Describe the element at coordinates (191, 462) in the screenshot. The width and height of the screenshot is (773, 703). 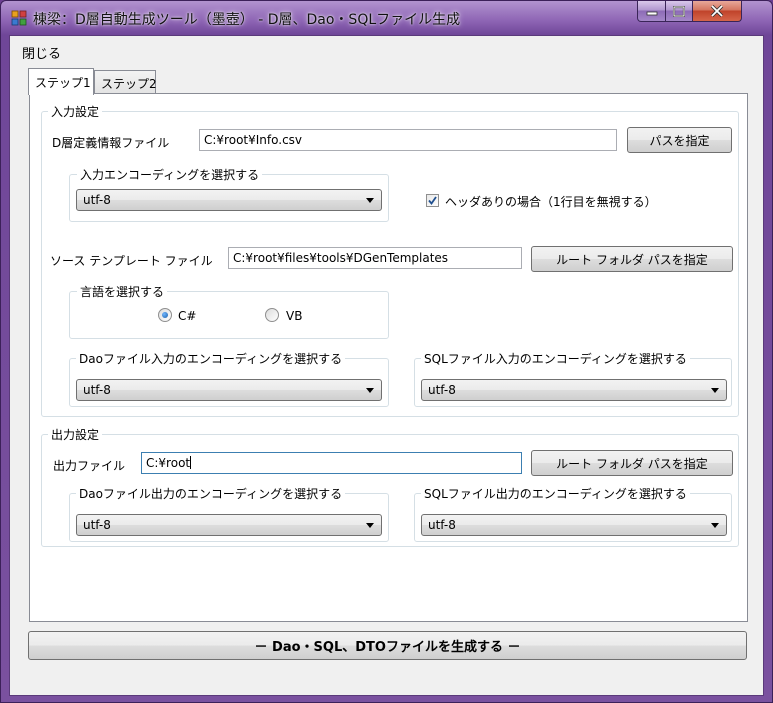
I see `text-caret` at that location.